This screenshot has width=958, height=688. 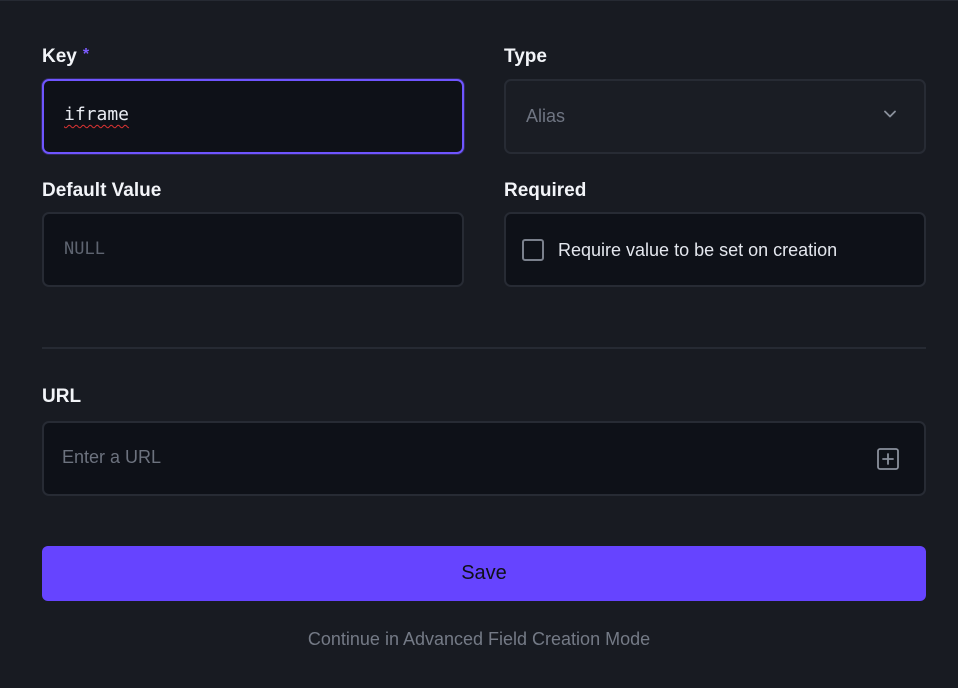 What do you see at coordinates (484, 348) in the screenshot?
I see `section-divider` at bounding box center [484, 348].